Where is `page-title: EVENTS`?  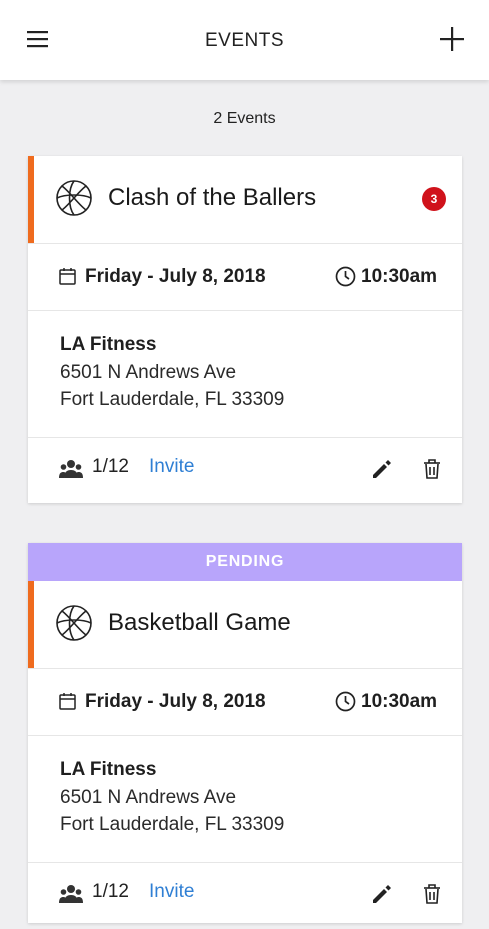
page-title: EVENTS is located at coordinates (244, 40).